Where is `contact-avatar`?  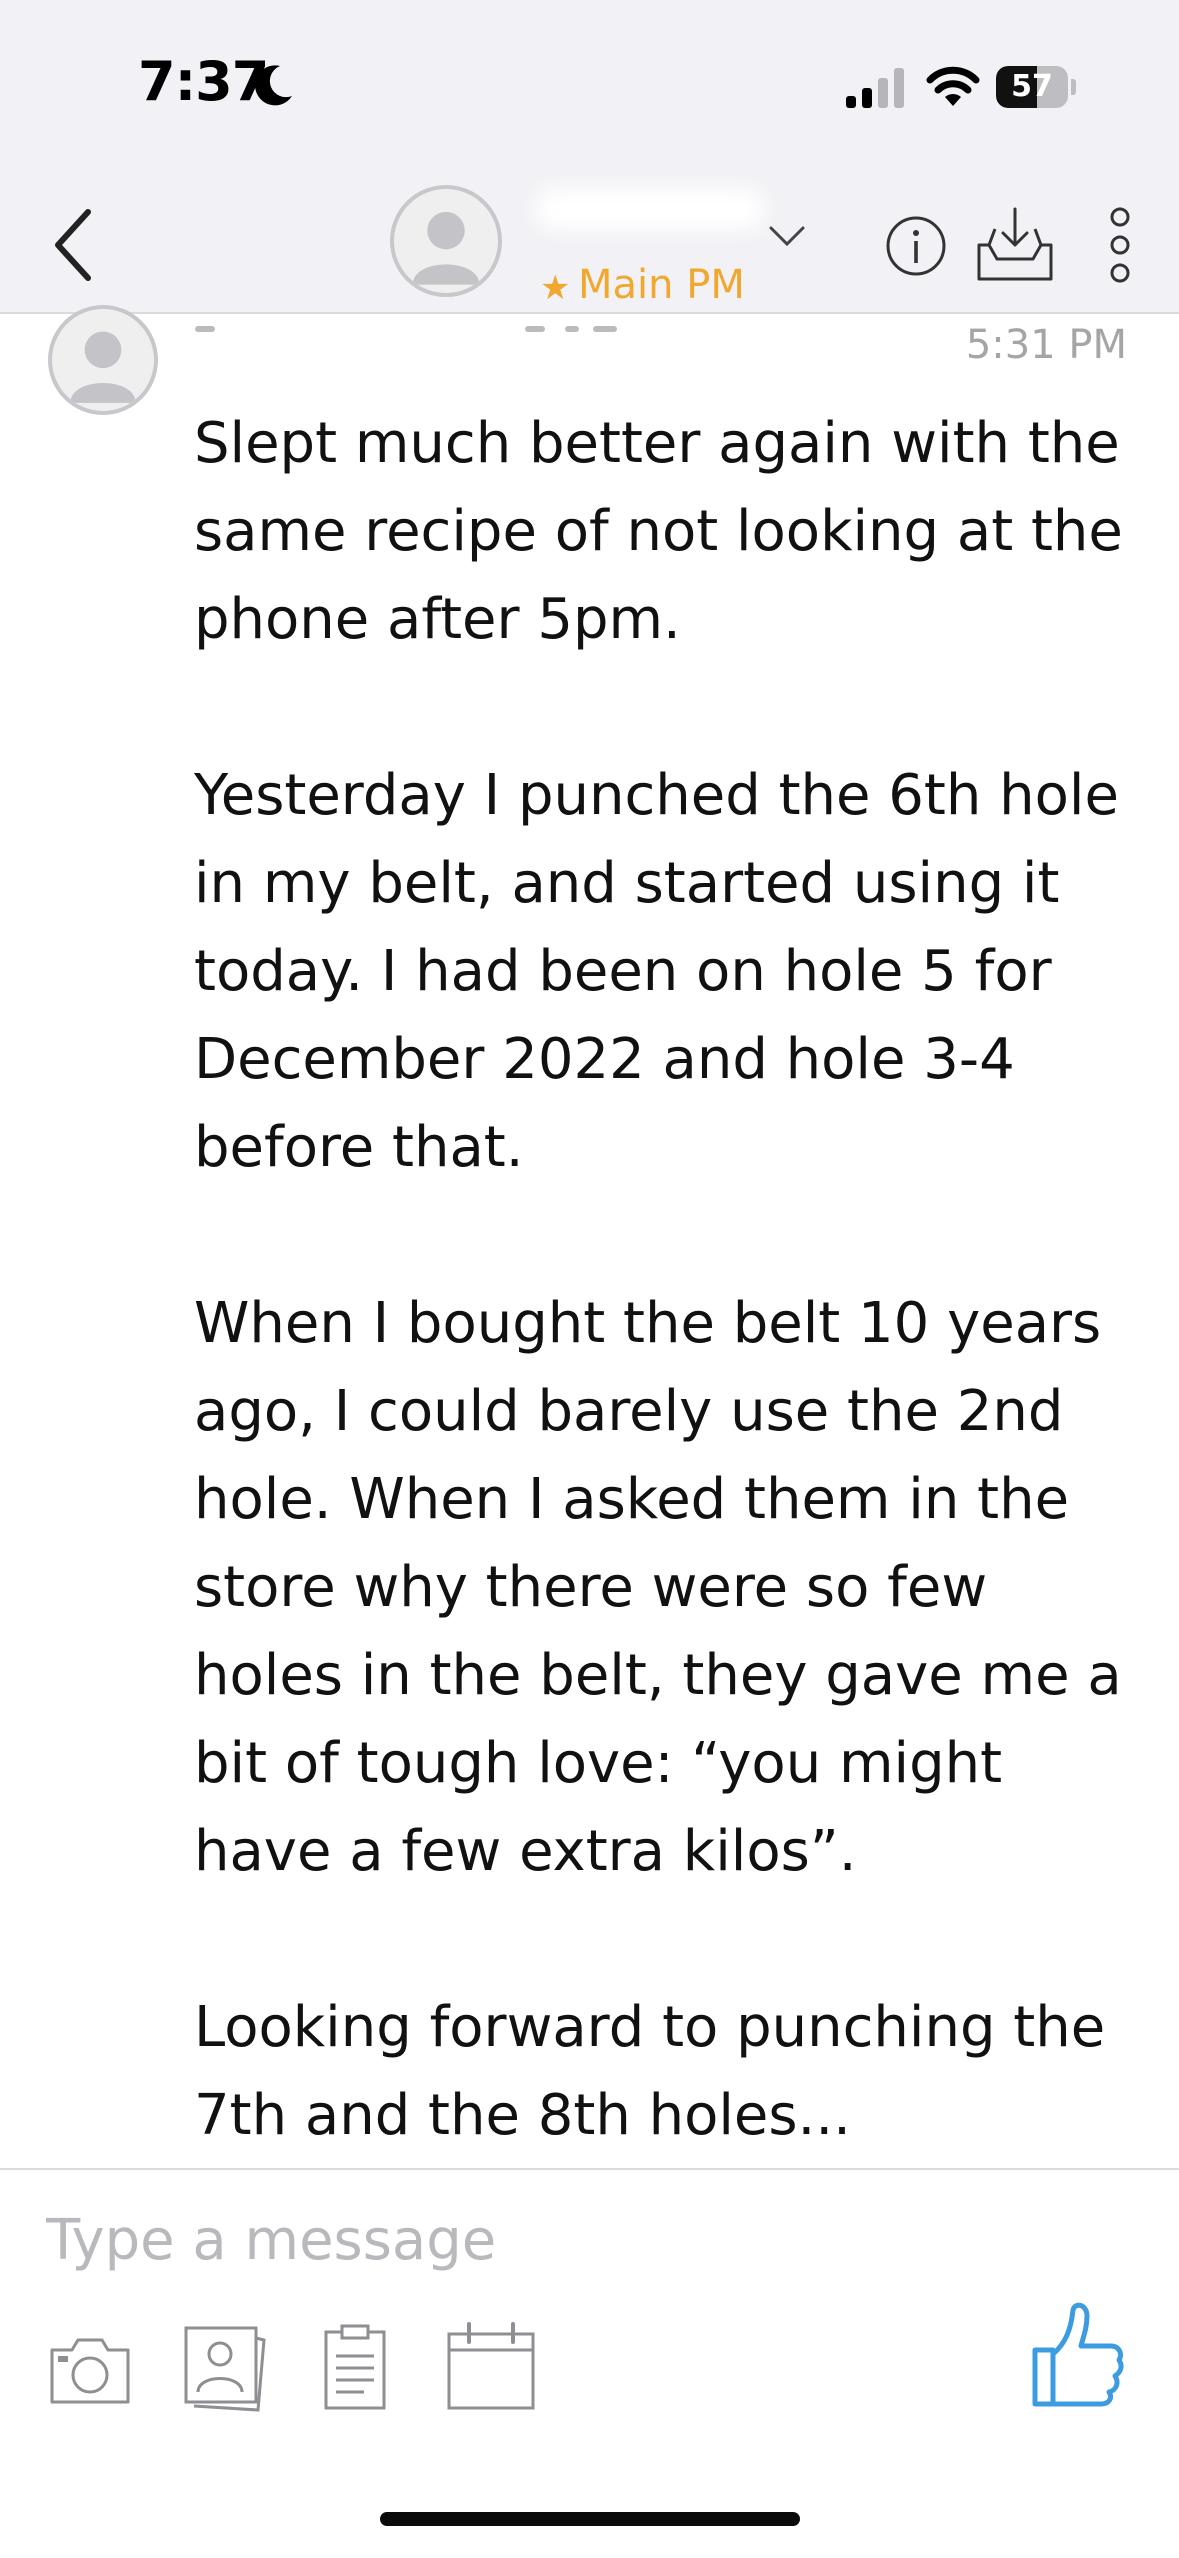 contact-avatar is located at coordinates (446, 241).